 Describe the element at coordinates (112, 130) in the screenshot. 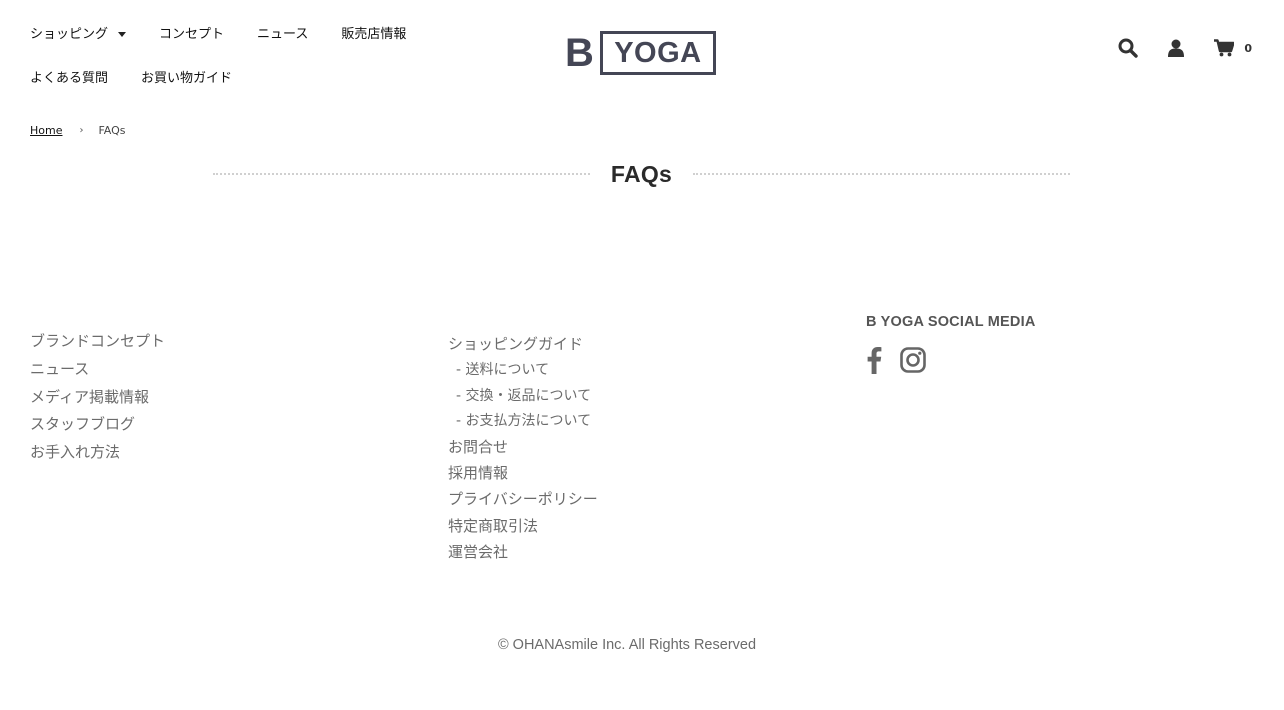

I see `breadcrumb-current: FAQs` at that location.